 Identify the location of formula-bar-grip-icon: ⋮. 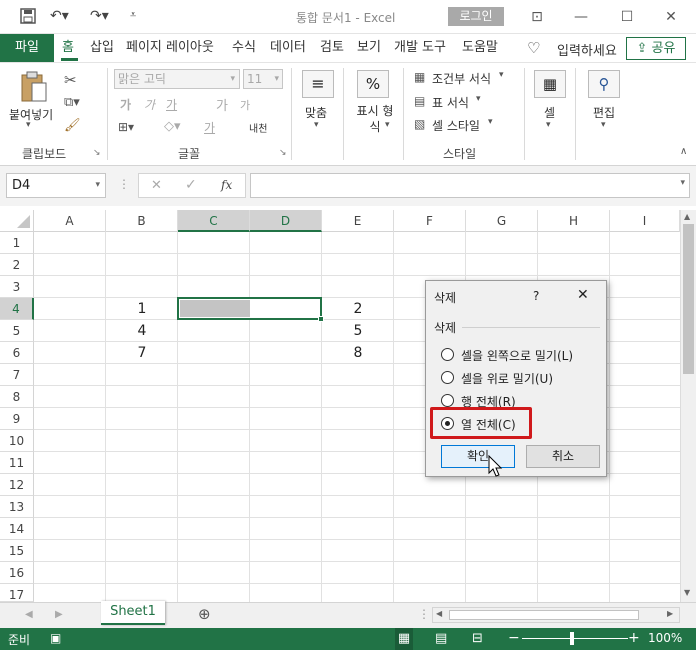
(124, 184).